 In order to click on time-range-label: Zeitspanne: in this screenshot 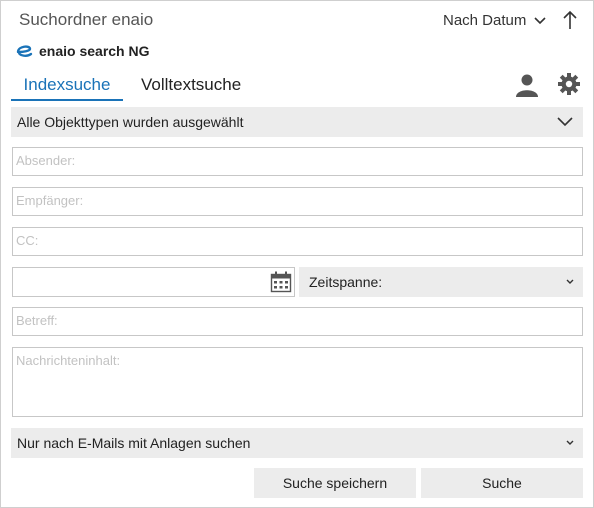, I will do `click(346, 282)`.